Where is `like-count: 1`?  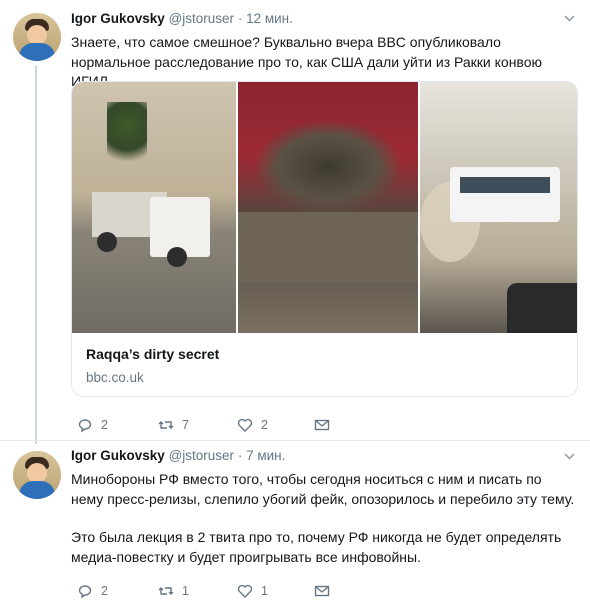
like-count: 1 is located at coordinates (264, 591).